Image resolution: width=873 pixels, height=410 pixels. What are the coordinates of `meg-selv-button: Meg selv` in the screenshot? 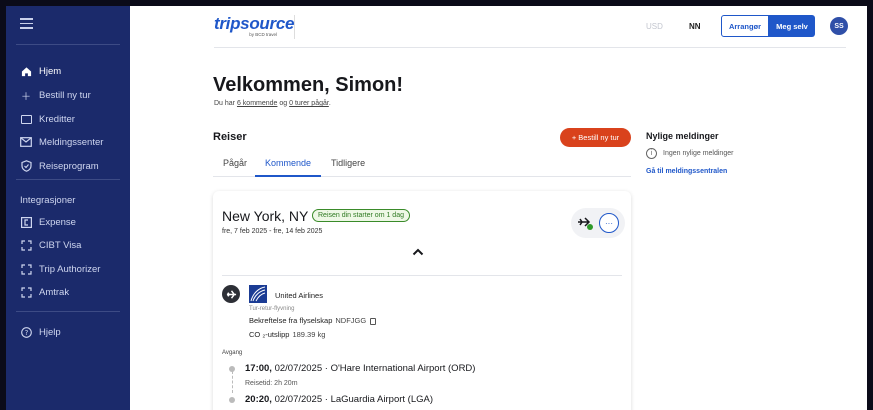 It's located at (792, 26).